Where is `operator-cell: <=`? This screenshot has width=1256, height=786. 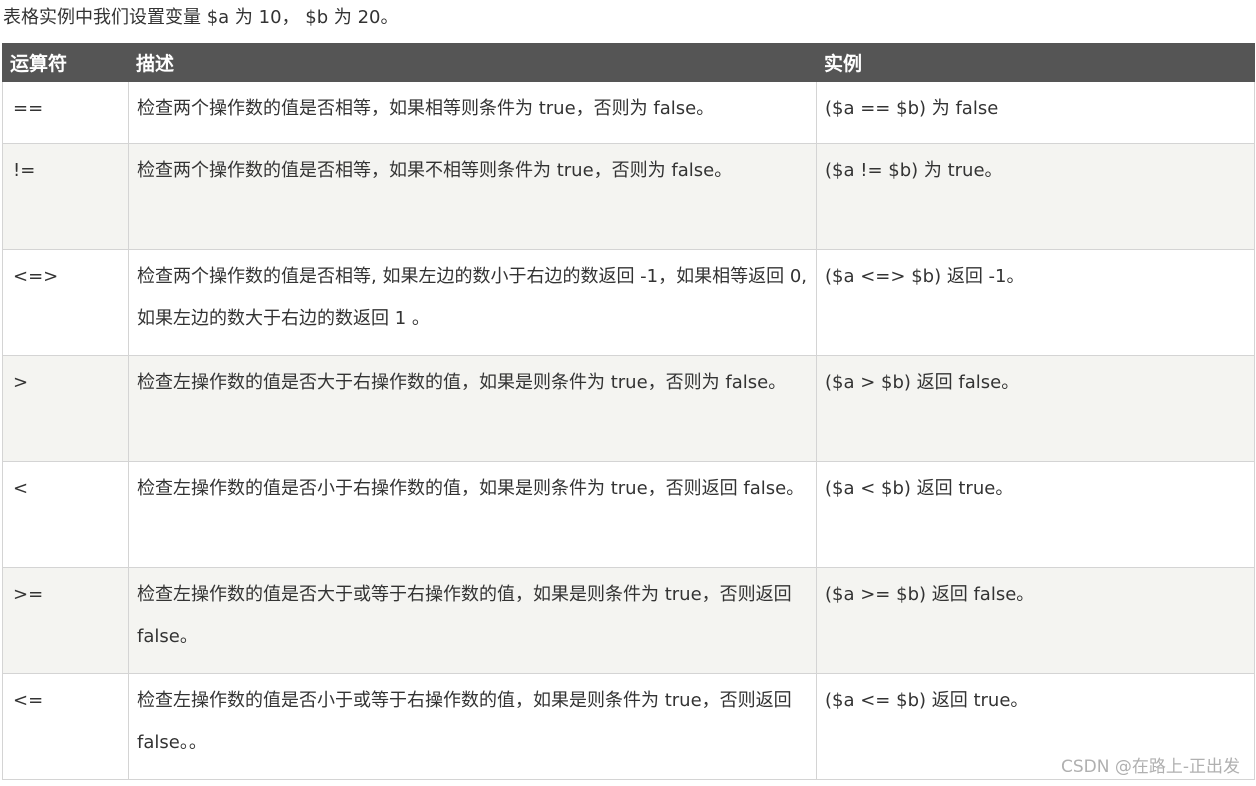 operator-cell: <= is located at coordinates (65, 726).